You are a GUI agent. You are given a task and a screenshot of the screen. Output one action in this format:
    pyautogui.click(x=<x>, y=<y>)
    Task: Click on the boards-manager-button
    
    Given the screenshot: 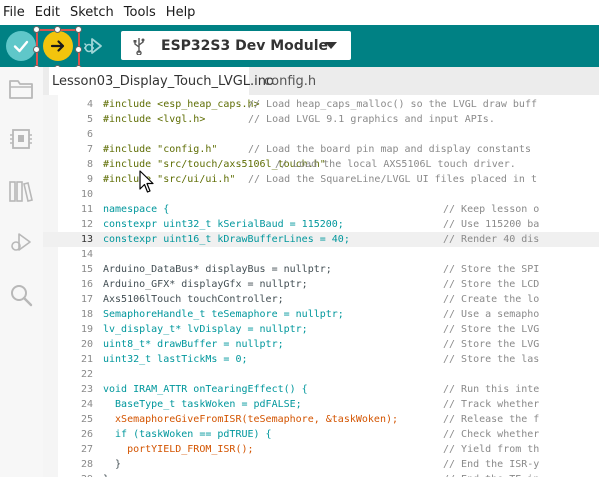 What is the action you would take?
    pyautogui.click(x=21, y=139)
    